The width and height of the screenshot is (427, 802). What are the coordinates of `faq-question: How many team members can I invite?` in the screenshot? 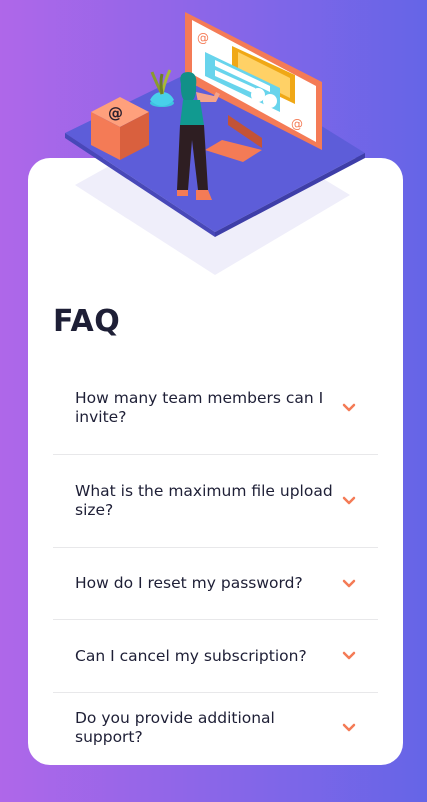 It's located at (204, 408).